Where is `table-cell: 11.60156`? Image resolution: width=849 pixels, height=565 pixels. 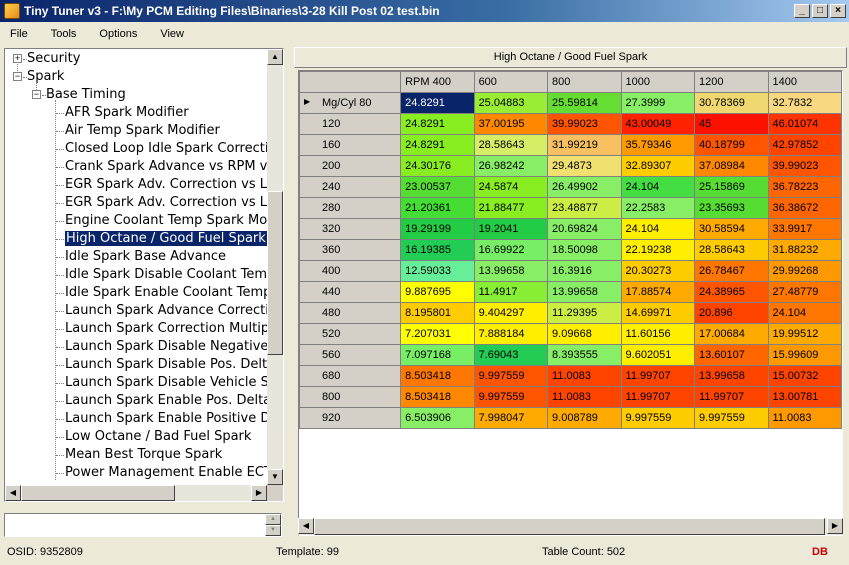
table-cell: 11.60156 is located at coordinates (658, 334).